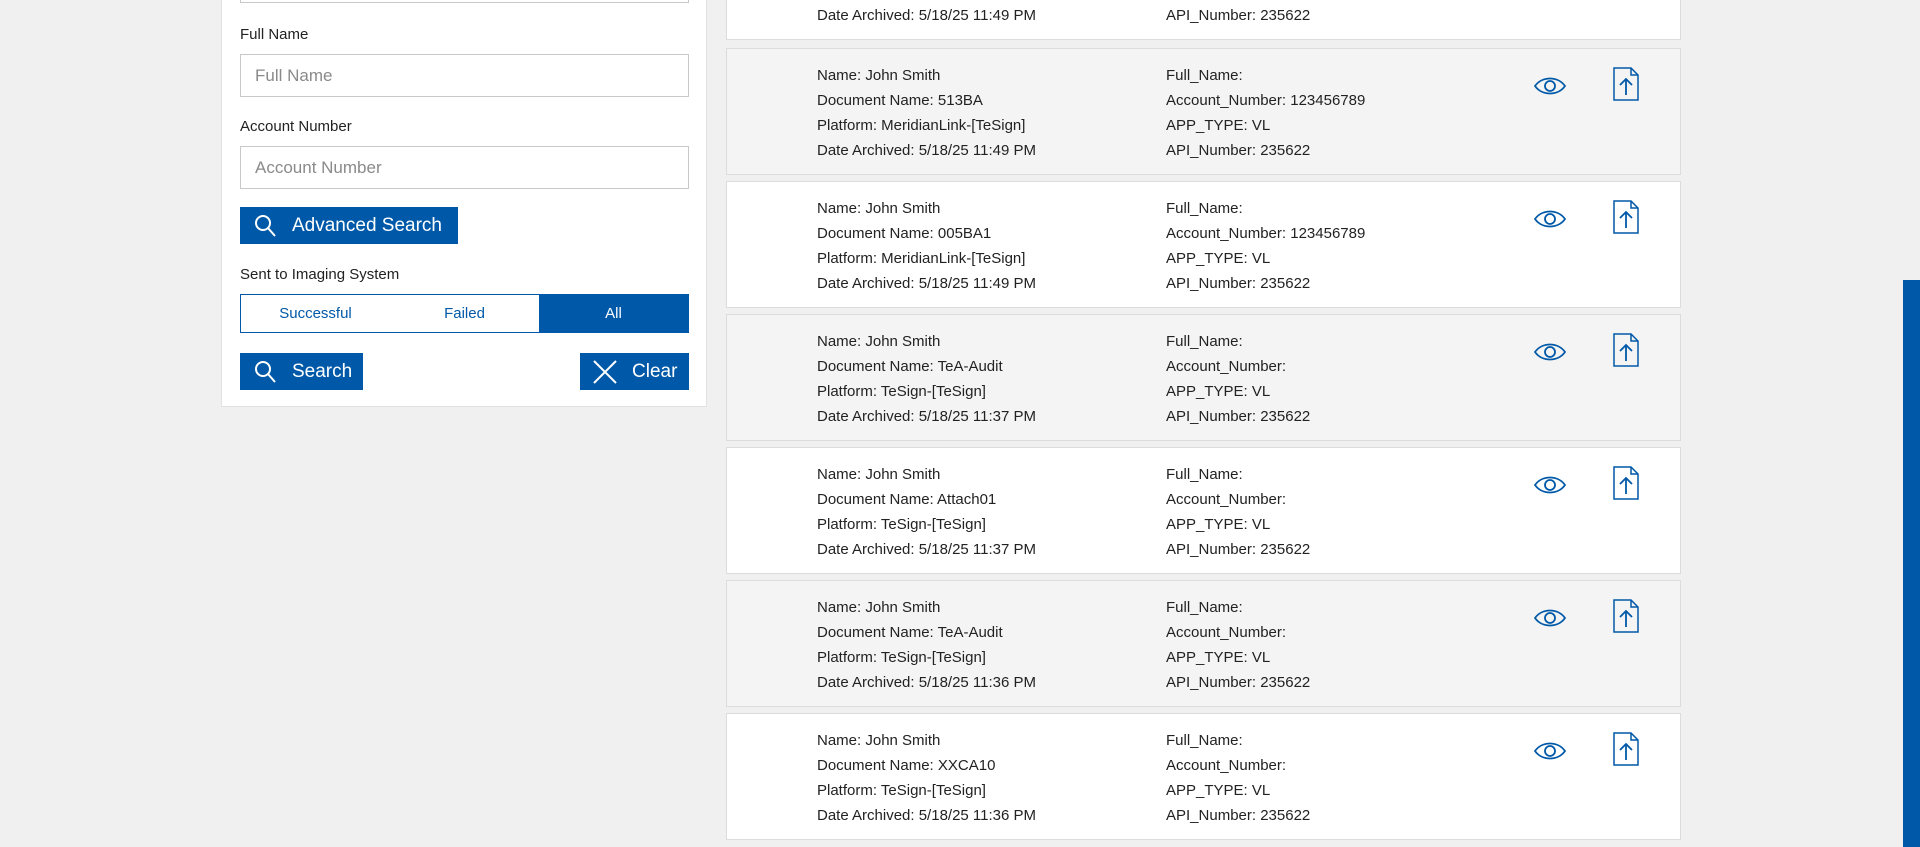 This screenshot has width=1920, height=847. What do you see at coordinates (900, 100) in the screenshot?
I see `document-name: Document Name: 513BA` at bounding box center [900, 100].